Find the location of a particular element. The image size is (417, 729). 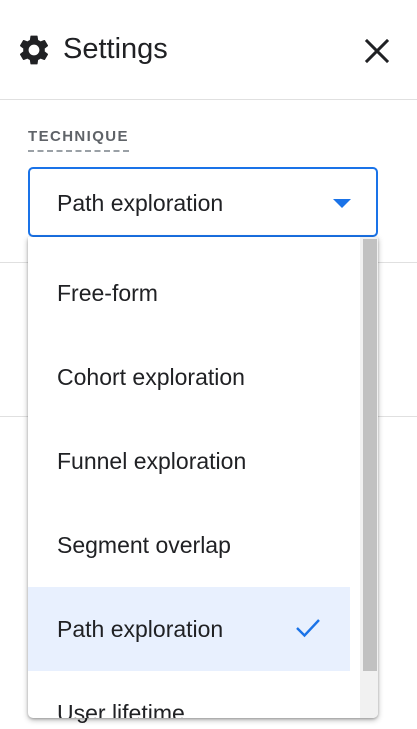

technique-select-value: Path exploration is located at coordinates (140, 203).